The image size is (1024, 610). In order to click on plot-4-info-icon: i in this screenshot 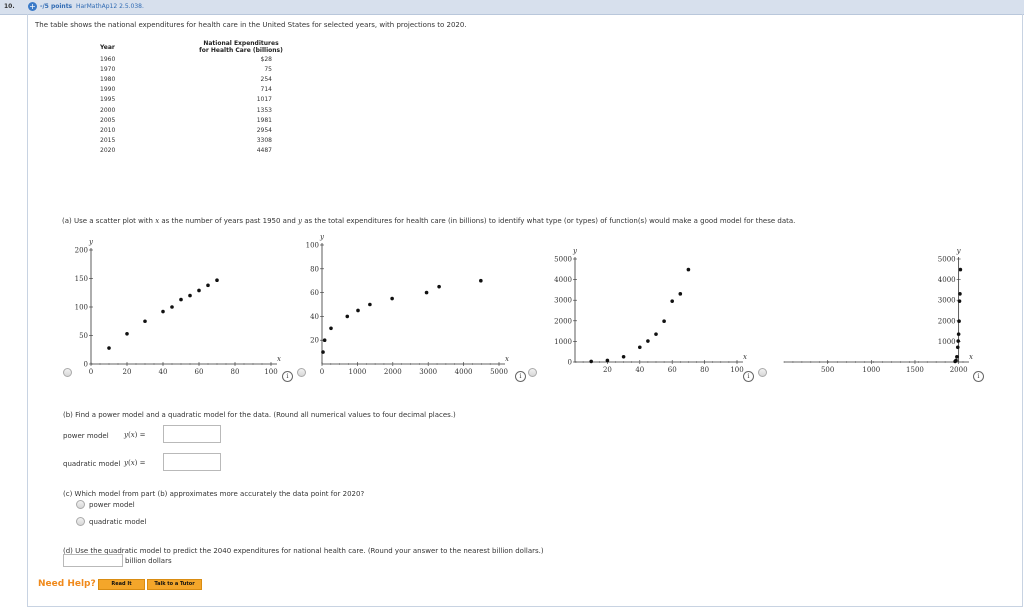, I will do `click(978, 376)`.